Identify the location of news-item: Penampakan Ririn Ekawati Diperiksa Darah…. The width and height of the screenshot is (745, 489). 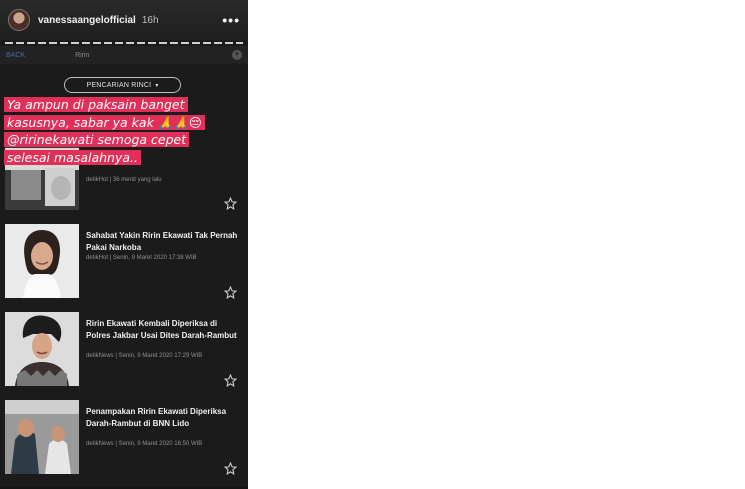
(124, 444).